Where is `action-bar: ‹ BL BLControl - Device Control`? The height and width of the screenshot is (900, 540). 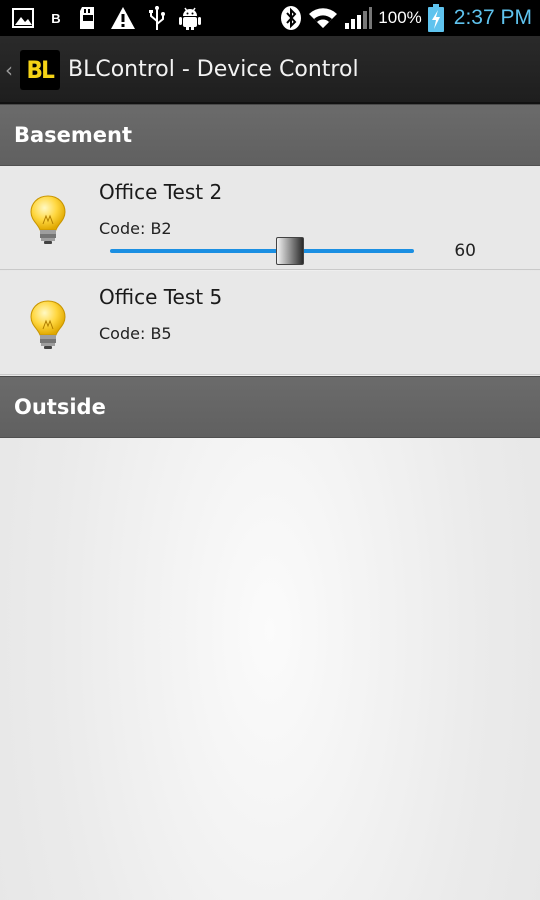
action-bar: ‹ BL BLControl - Device Control is located at coordinates (270, 70).